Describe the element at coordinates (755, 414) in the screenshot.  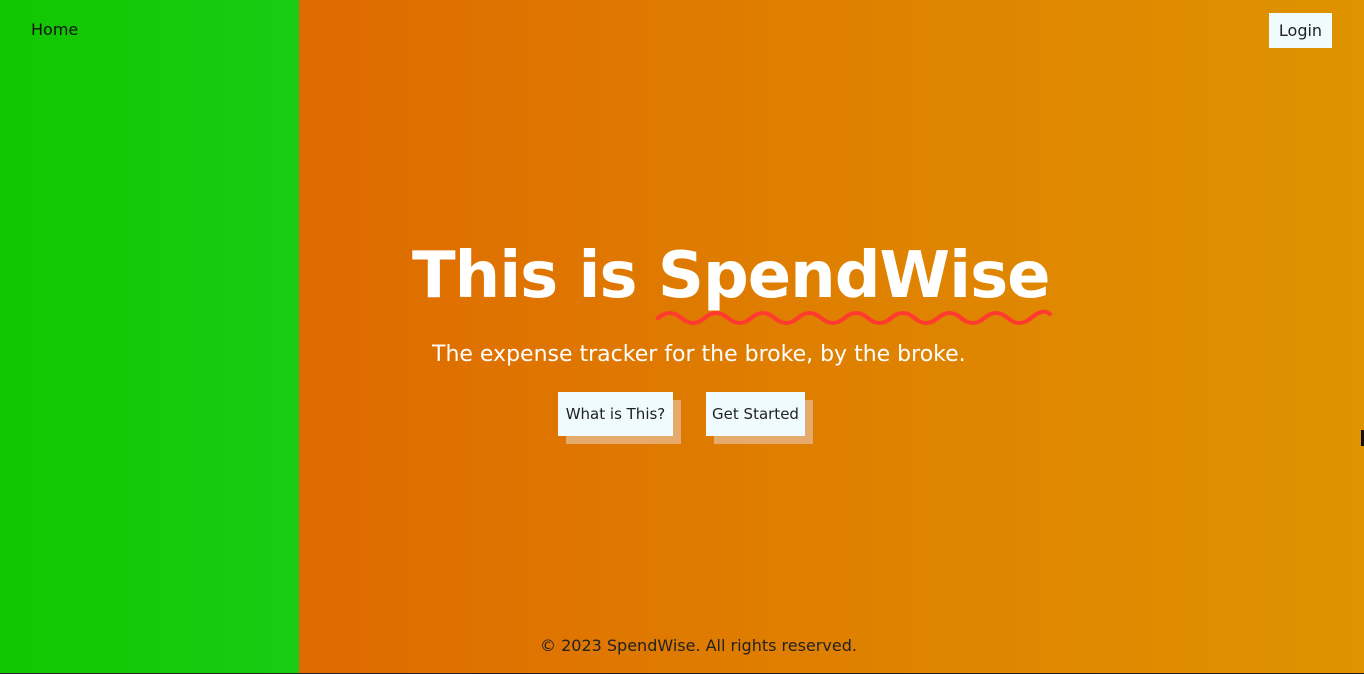
I see `get-started-button: Get Started` at that location.